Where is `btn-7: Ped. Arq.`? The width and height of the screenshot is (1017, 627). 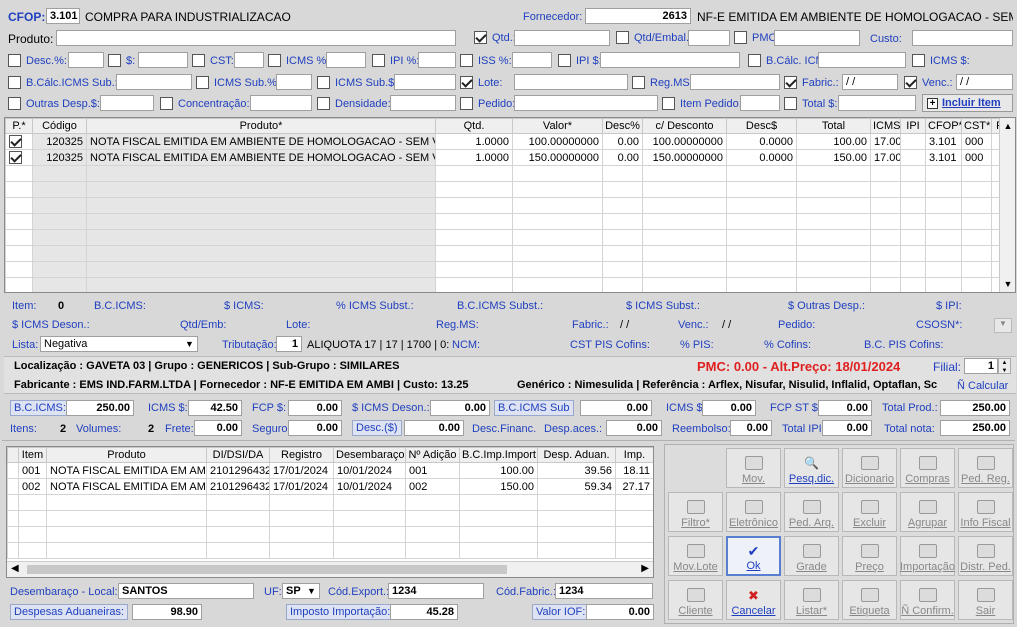
btn-7: Ped. Arq. is located at coordinates (811, 512).